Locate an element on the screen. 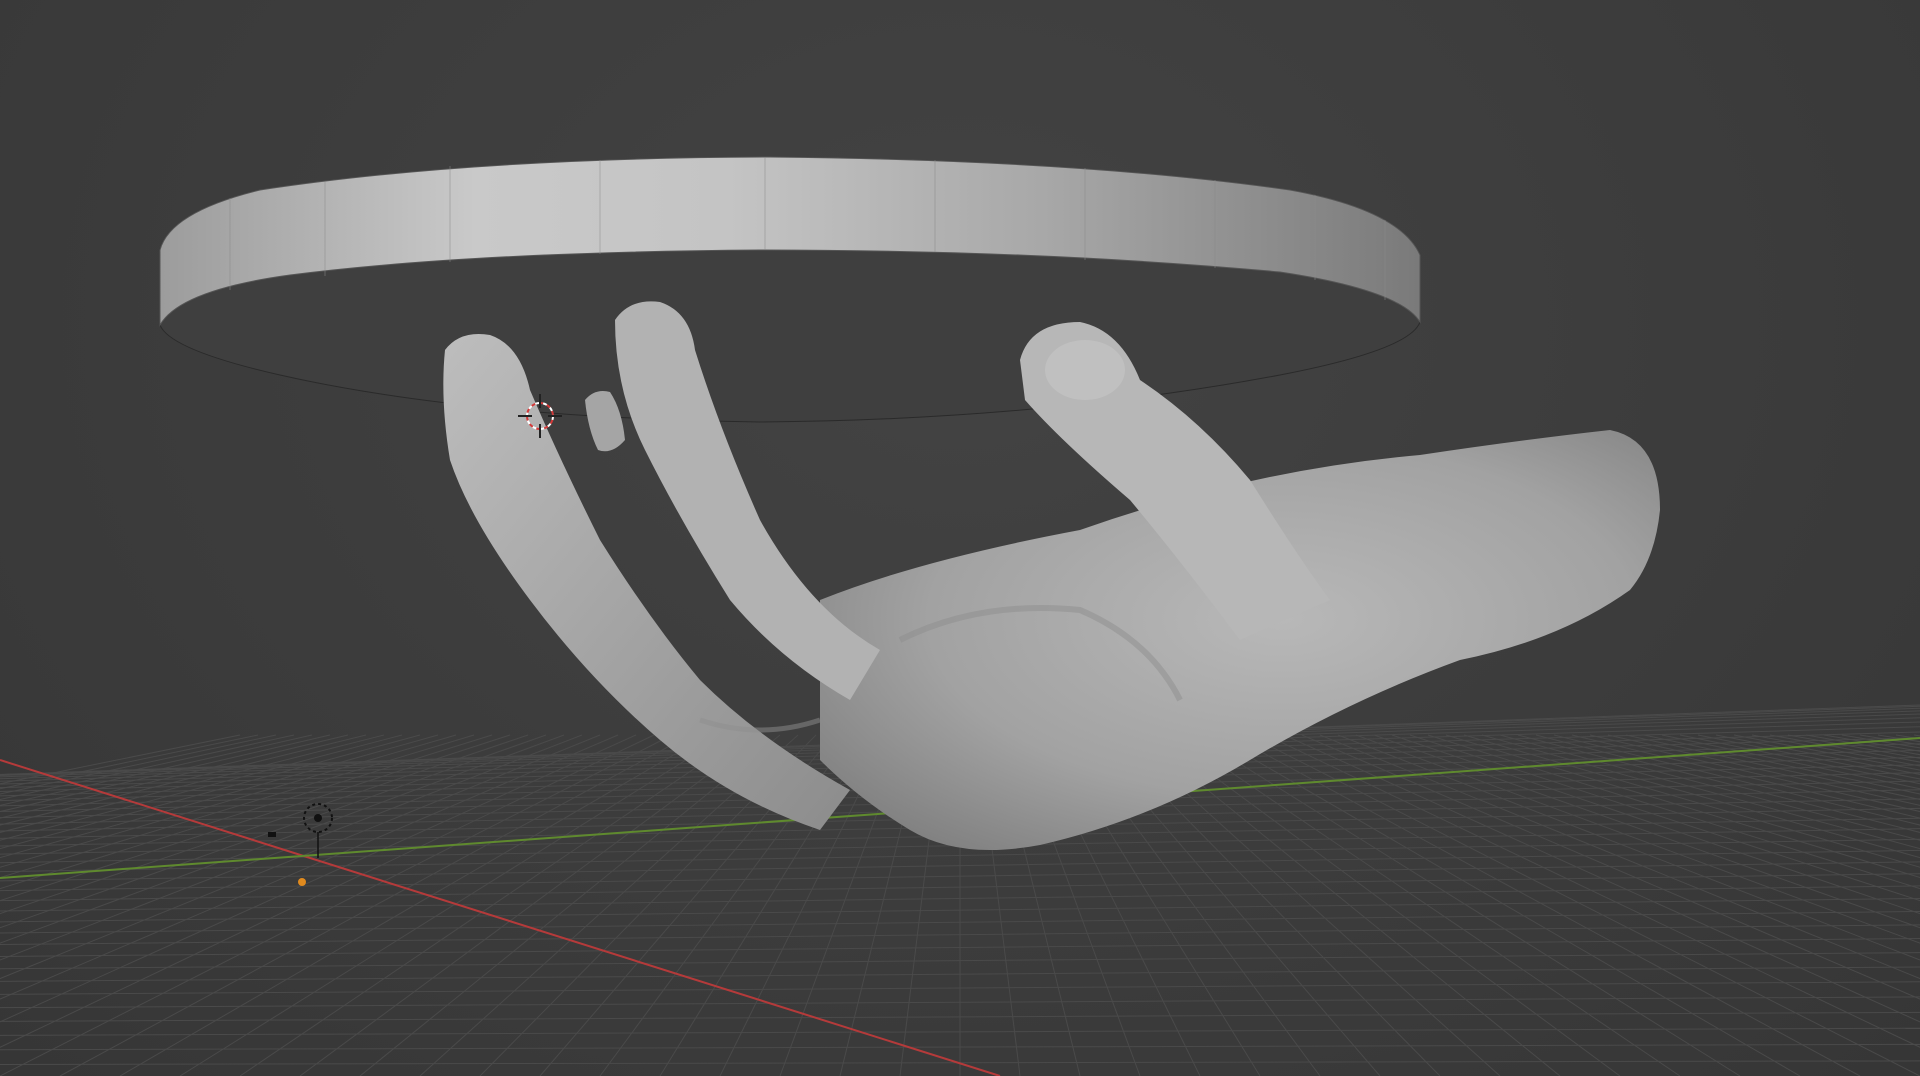 This screenshot has width=1920, height=1076. camera-icon is located at coordinates (272, 834).